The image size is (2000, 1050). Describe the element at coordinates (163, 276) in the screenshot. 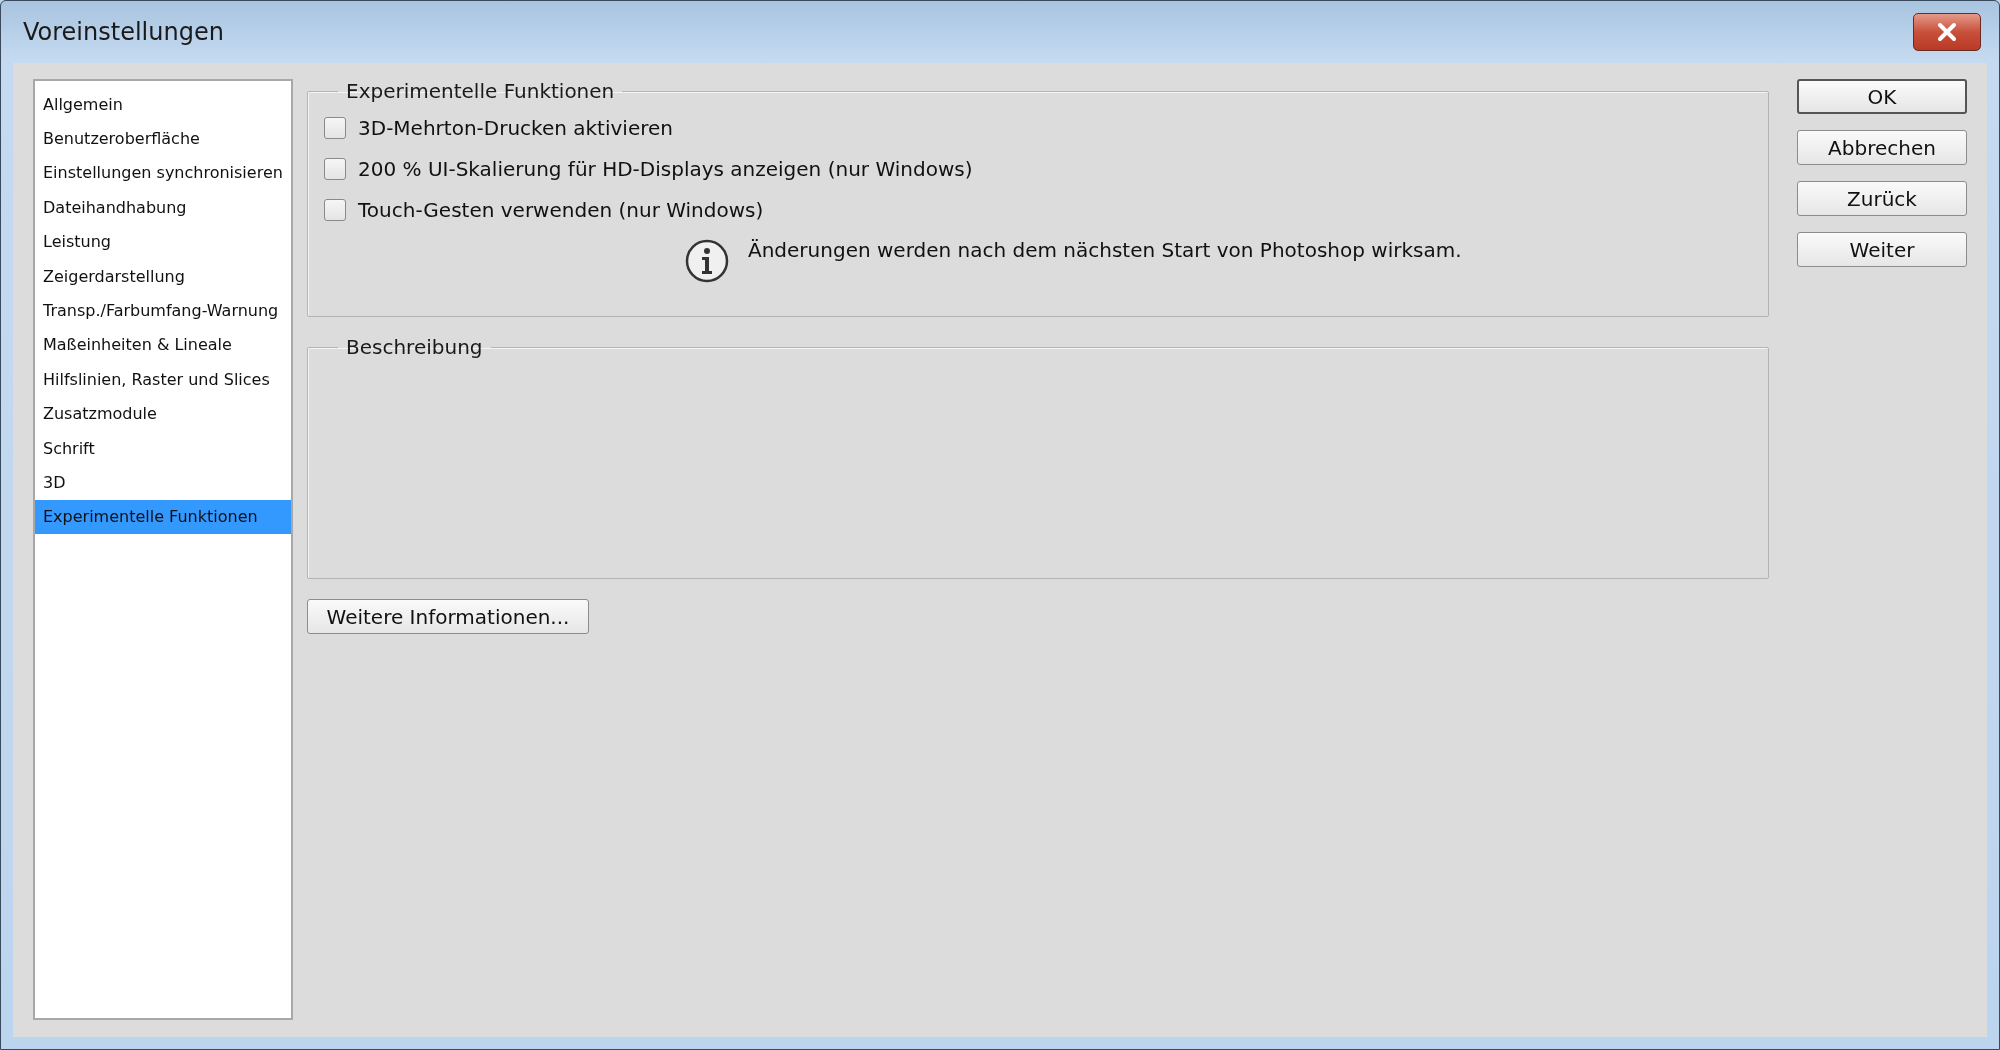

I see `category-item: Zeigerdarstellung` at that location.